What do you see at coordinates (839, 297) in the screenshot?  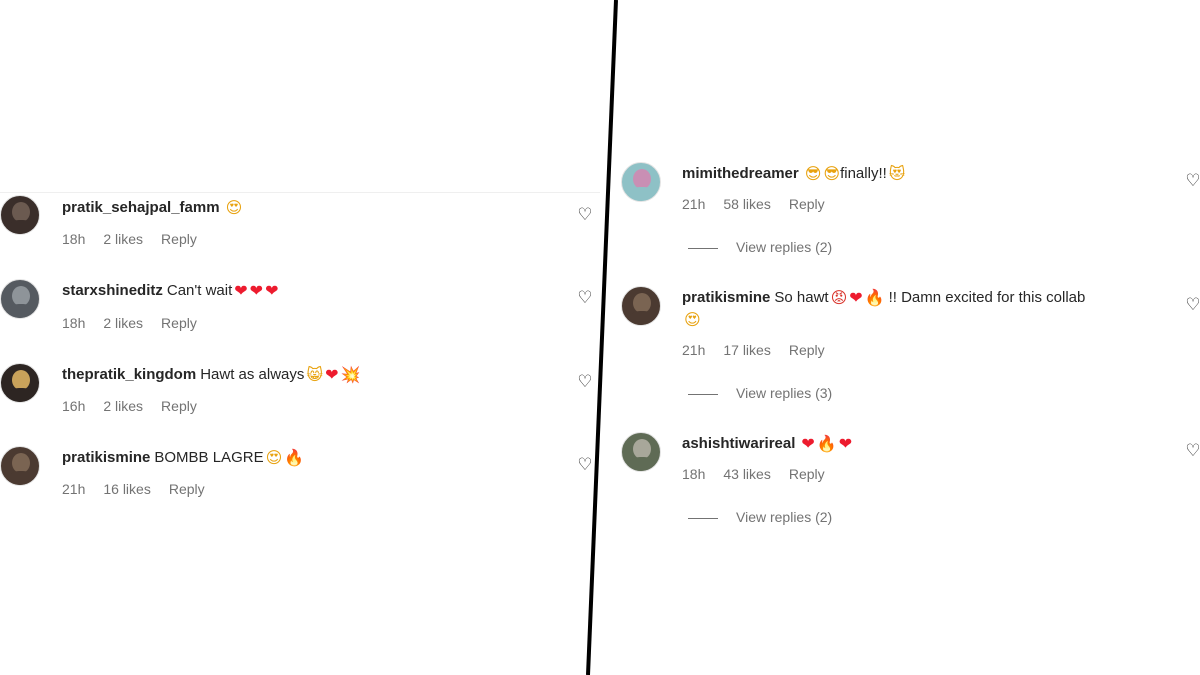 I see `emoji-icon: 😡` at bounding box center [839, 297].